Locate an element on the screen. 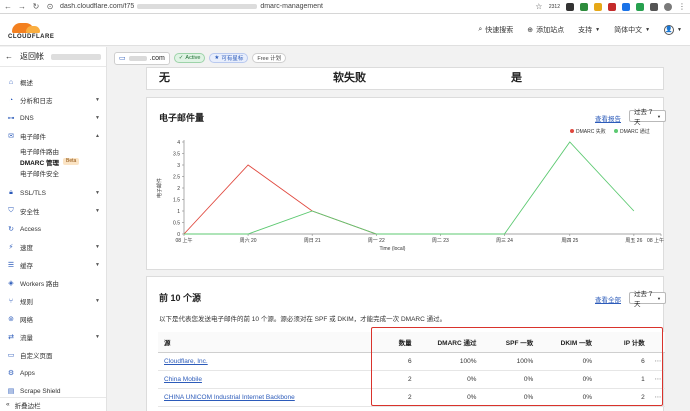  zone-selector: ▭ .com is located at coordinates (142, 58).